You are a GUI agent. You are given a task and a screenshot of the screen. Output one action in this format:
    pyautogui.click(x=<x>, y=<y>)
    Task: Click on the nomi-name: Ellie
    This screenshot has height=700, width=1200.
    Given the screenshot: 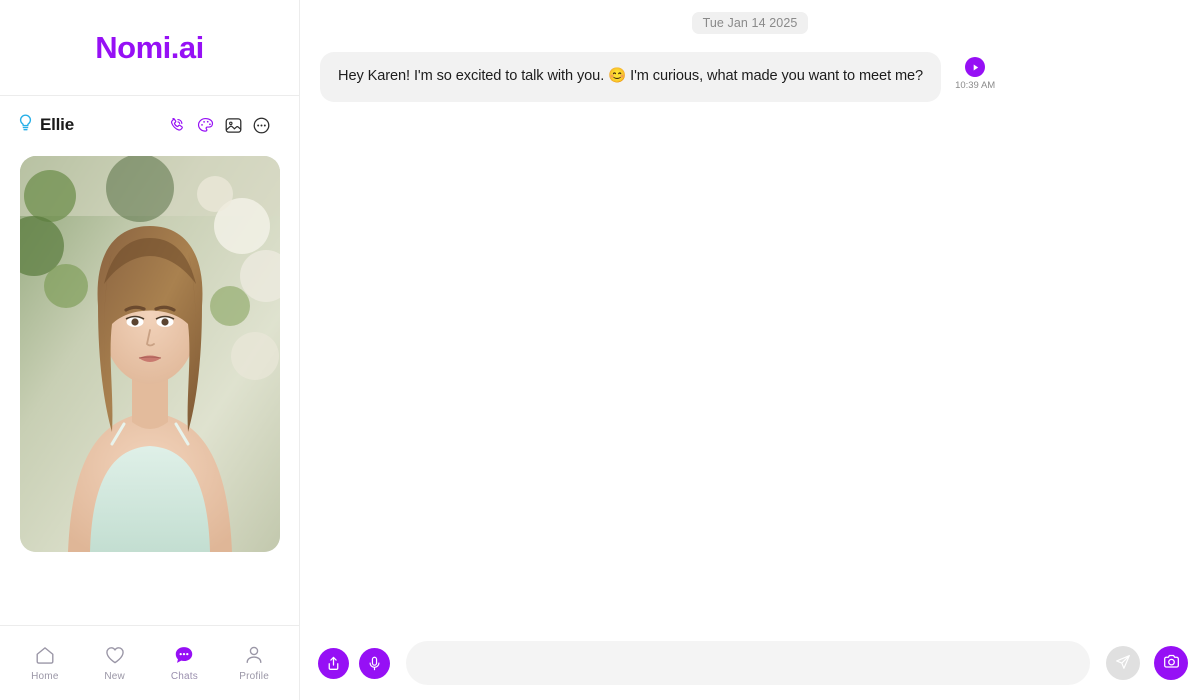 What is the action you would take?
    pyautogui.click(x=57, y=124)
    